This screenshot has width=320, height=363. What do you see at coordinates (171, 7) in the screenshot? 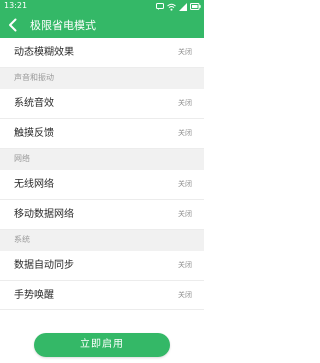
I see `wifi-icon` at bounding box center [171, 7].